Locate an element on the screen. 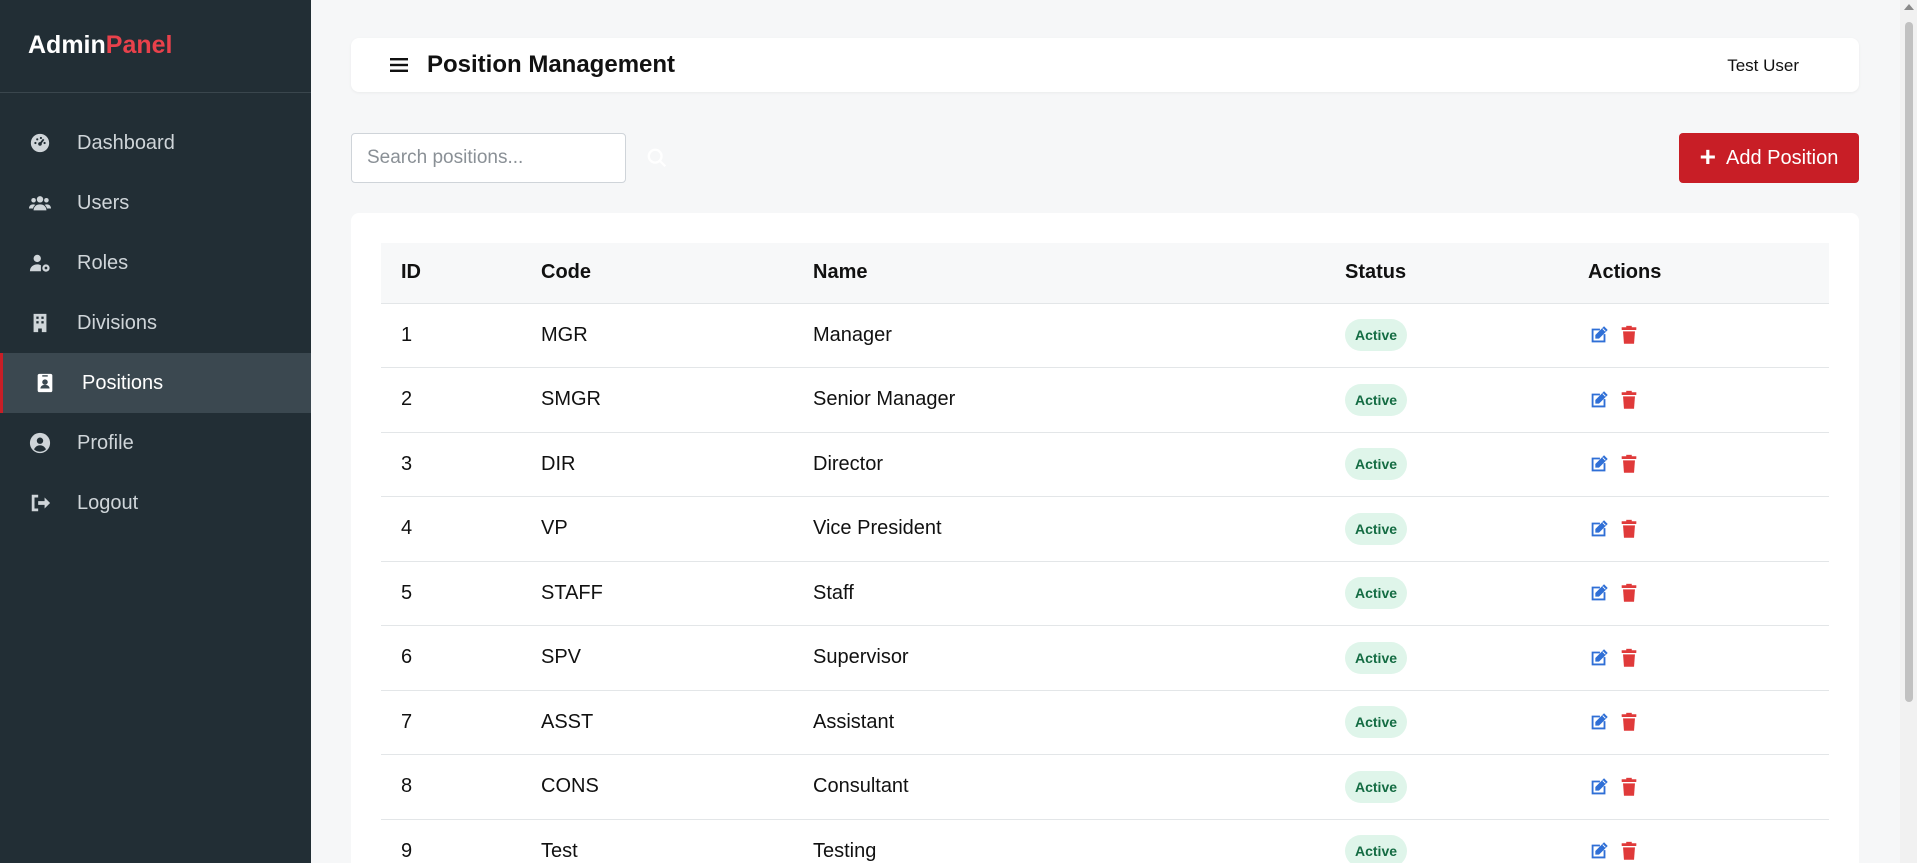 This screenshot has height=863, width=1917. add-position-button: + Add Position is located at coordinates (1769, 158).